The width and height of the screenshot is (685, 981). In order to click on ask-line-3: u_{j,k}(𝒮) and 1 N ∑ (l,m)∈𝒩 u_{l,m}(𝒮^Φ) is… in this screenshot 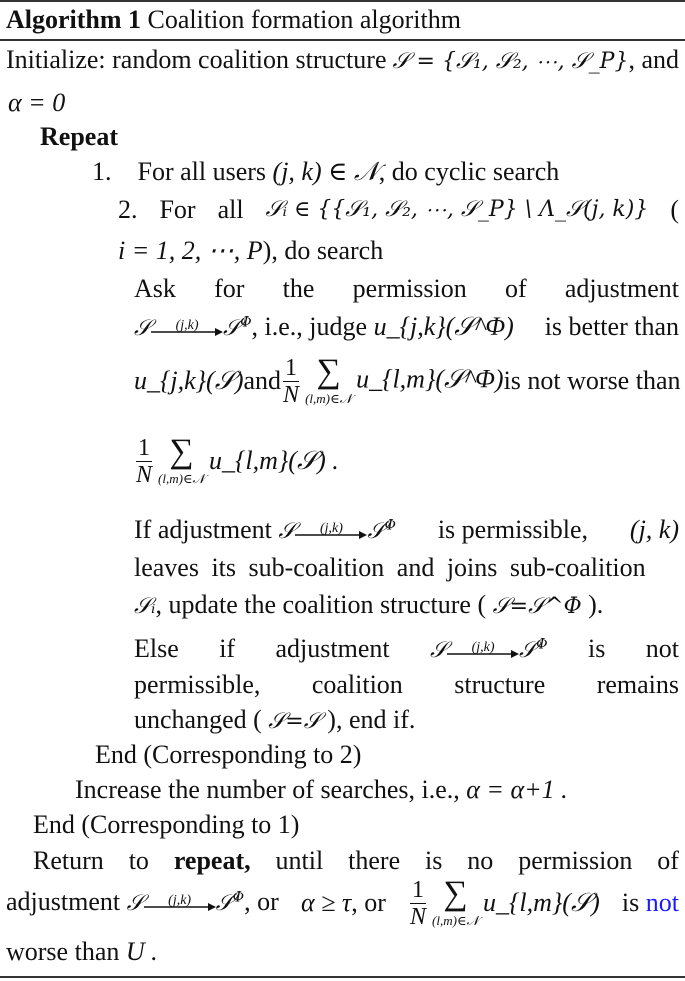, I will do `click(407, 380)`.